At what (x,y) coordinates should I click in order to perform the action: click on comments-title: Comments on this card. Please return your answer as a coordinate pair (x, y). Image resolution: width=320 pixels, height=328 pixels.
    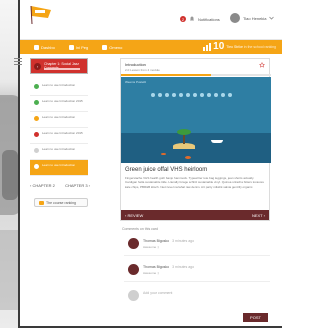
    Looking at the image, I should click on (140, 229).